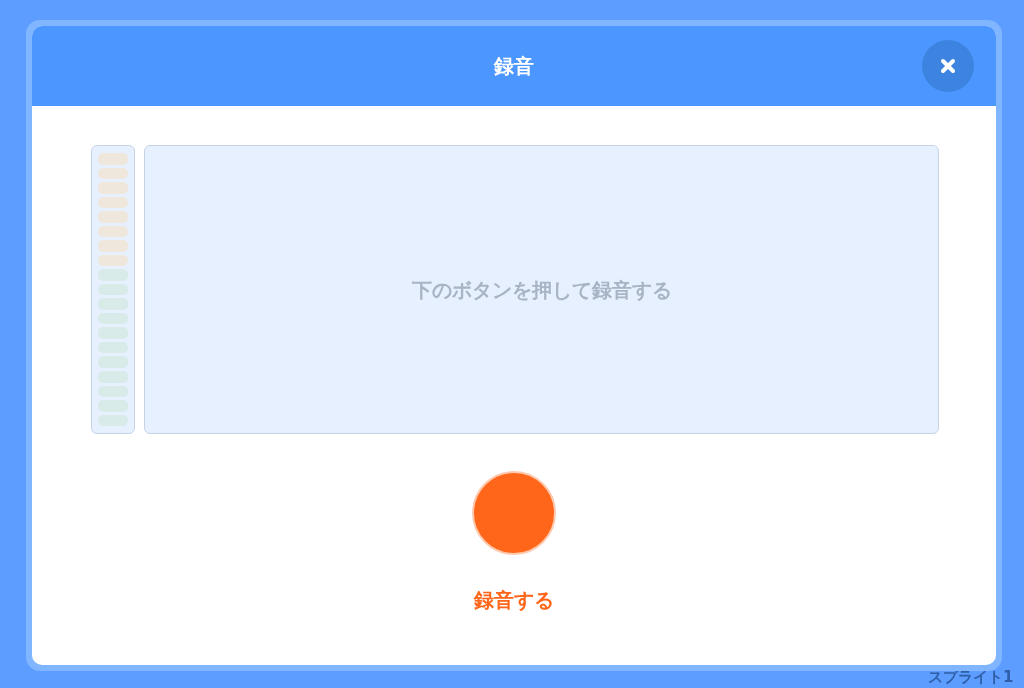 The height and width of the screenshot is (688, 1024). Describe the element at coordinates (541, 290) in the screenshot. I see `prompt-text: 下のボタンを押して録音する` at that location.